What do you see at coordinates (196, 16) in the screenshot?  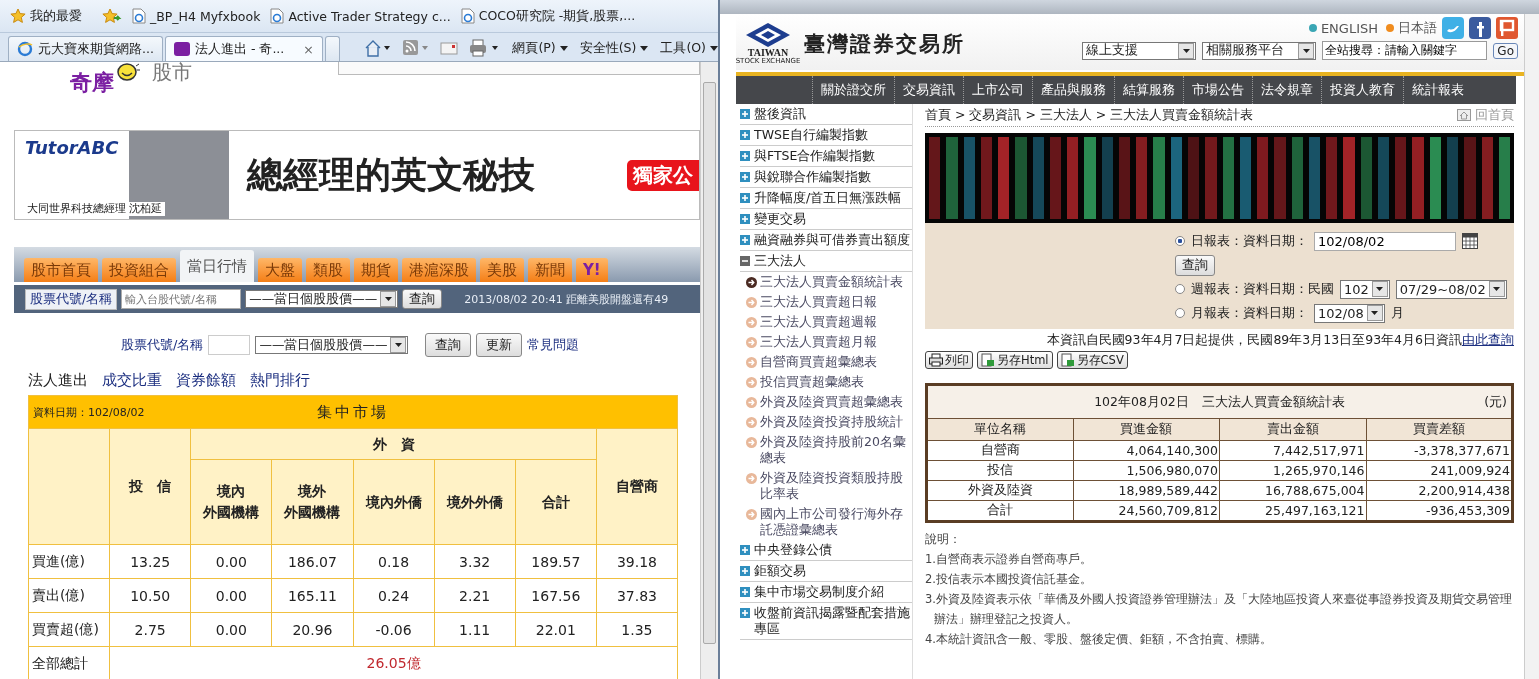 I see `favorite-link: _BP_H4 Myfxbook` at bounding box center [196, 16].